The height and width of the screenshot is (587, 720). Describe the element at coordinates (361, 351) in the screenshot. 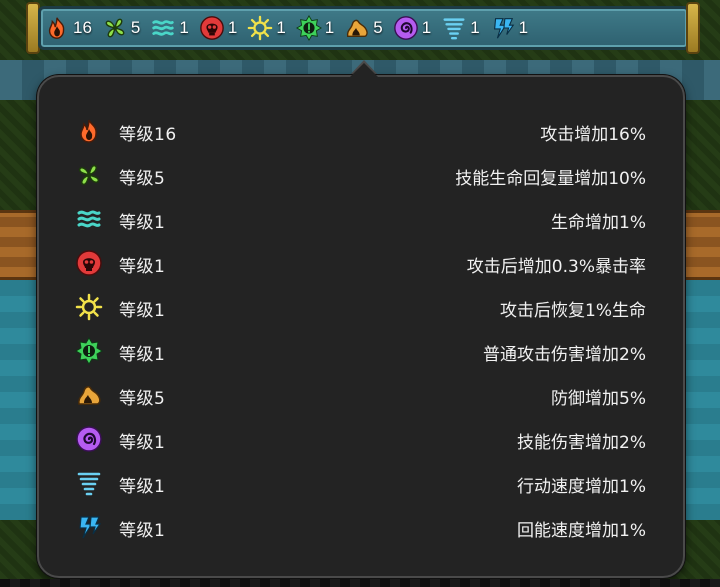

I see `list-item: 等级1 普通攻击伤害增加2%` at that location.